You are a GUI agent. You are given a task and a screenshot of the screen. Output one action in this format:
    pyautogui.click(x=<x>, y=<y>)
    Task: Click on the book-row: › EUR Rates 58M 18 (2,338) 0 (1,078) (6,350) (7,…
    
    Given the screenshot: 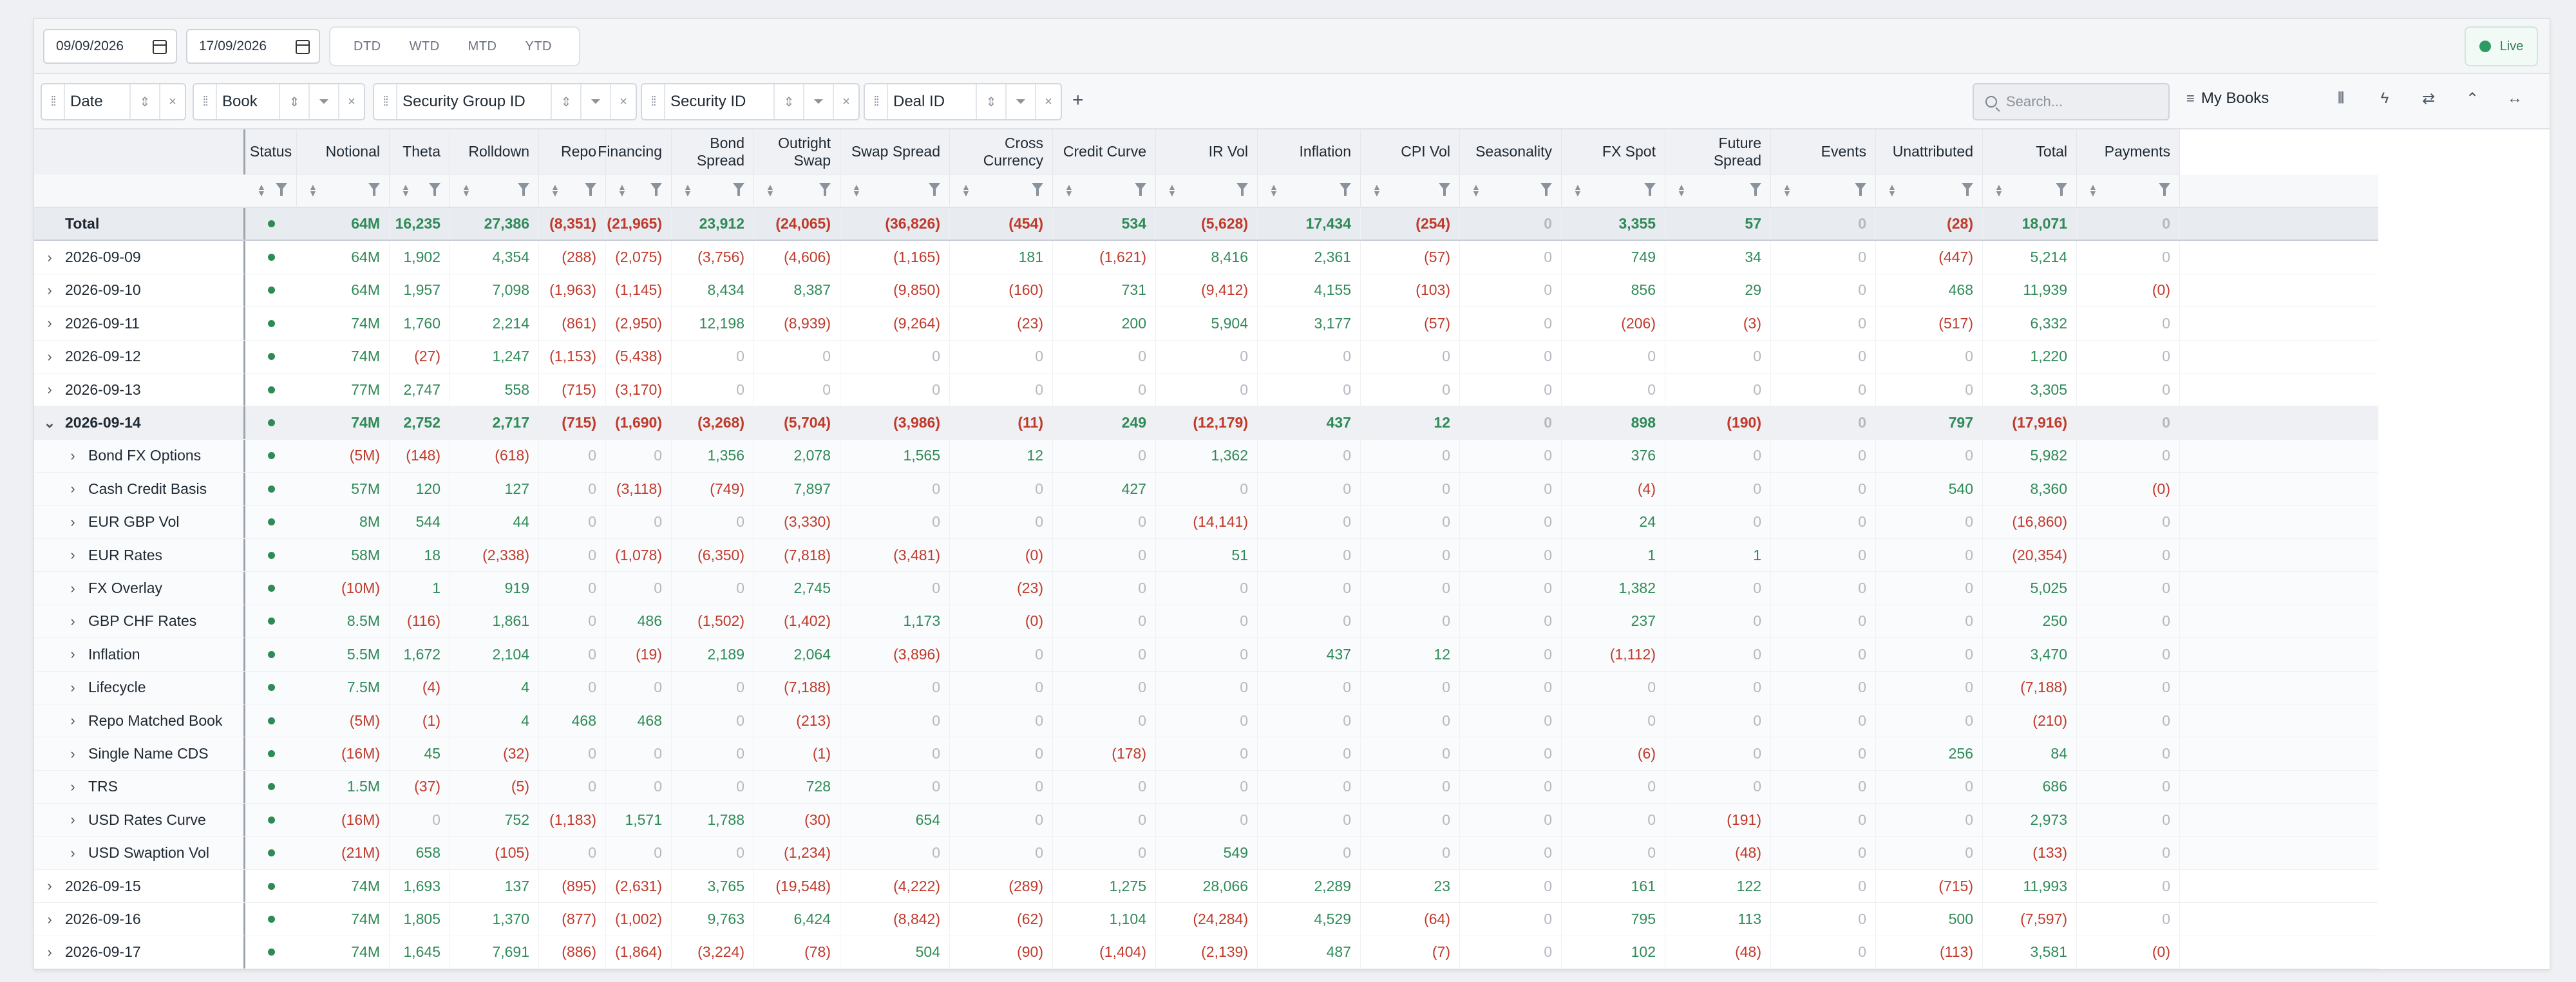 What is the action you would take?
    pyautogui.click(x=1206, y=555)
    